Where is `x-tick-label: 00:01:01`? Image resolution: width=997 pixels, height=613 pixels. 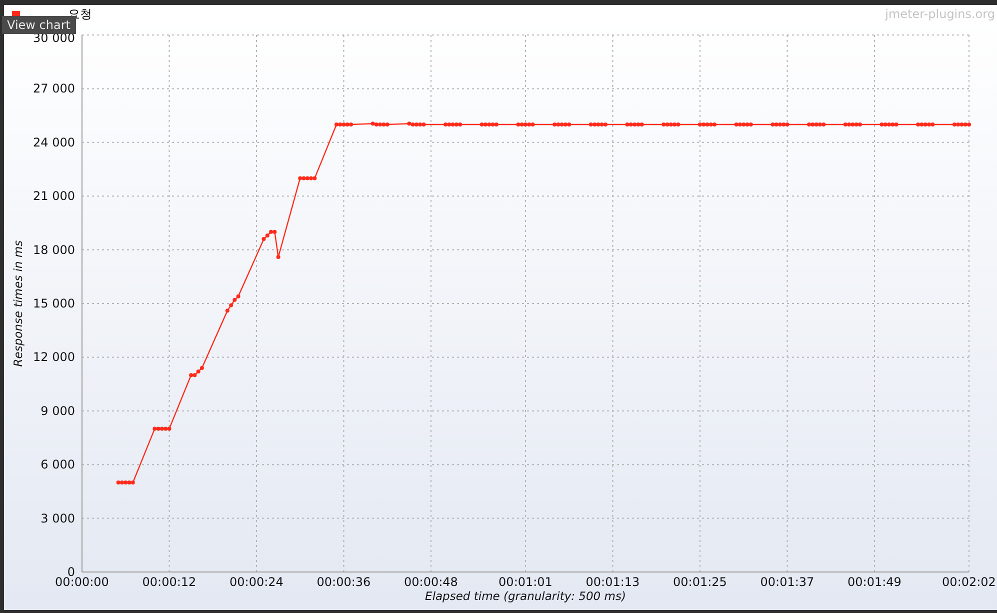 x-tick-label: 00:01:01 is located at coordinates (525, 582).